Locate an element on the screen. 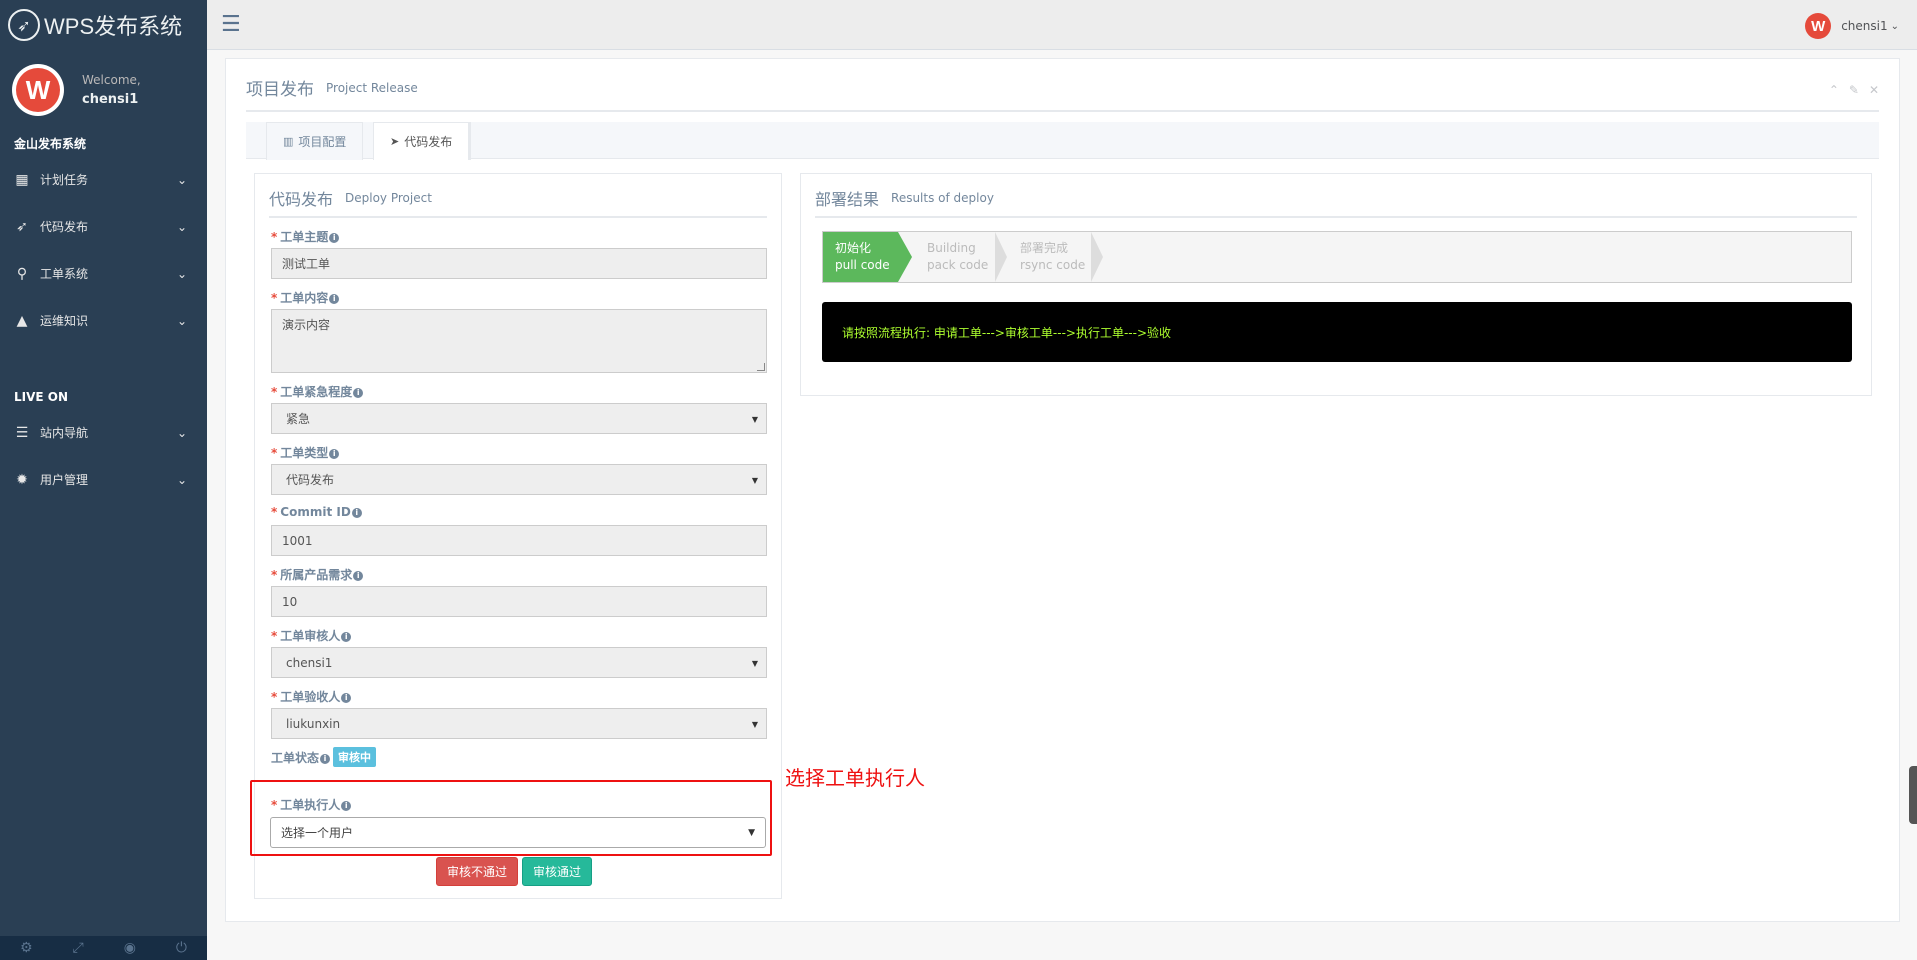 This screenshot has width=1917, height=960. brand: ➶ WPS发布系统 is located at coordinates (103, 25).